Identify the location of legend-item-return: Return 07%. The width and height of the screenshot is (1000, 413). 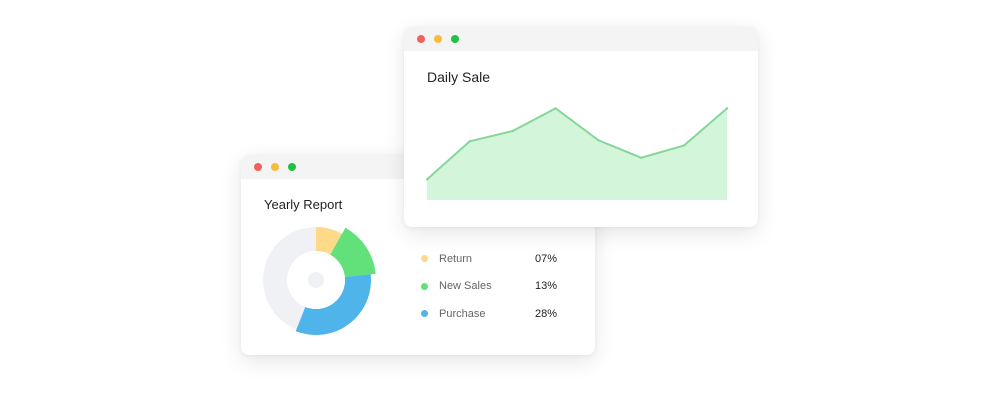
(496, 259).